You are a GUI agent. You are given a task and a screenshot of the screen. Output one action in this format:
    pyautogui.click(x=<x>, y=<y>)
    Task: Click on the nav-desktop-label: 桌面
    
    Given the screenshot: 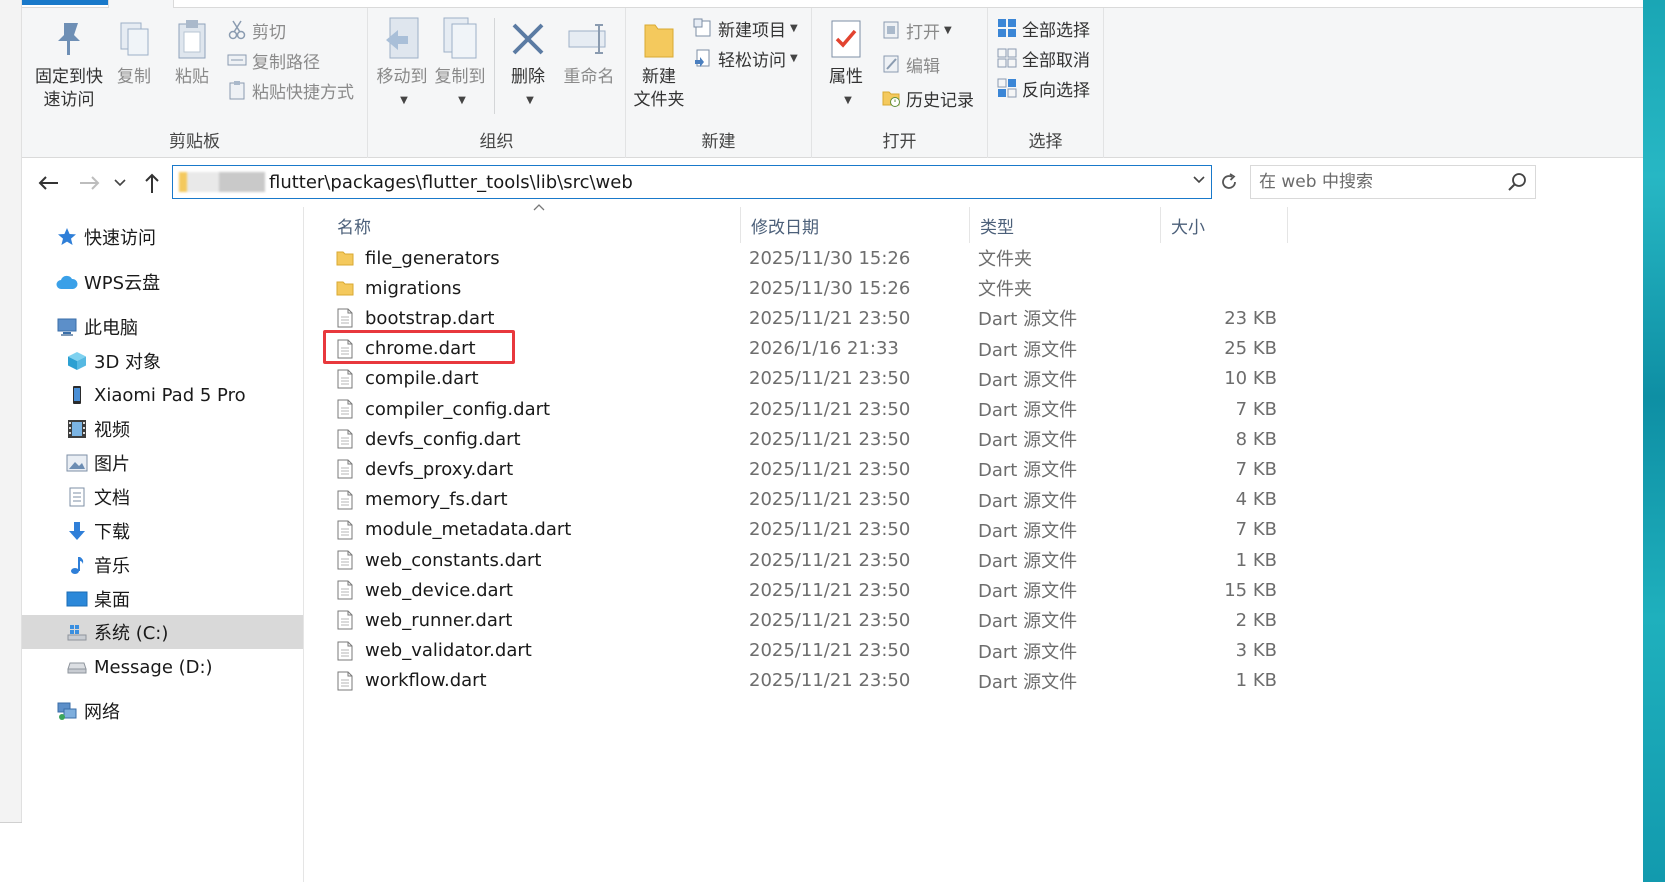 What is the action you would take?
    pyautogui.click(x=112, y=600)
    